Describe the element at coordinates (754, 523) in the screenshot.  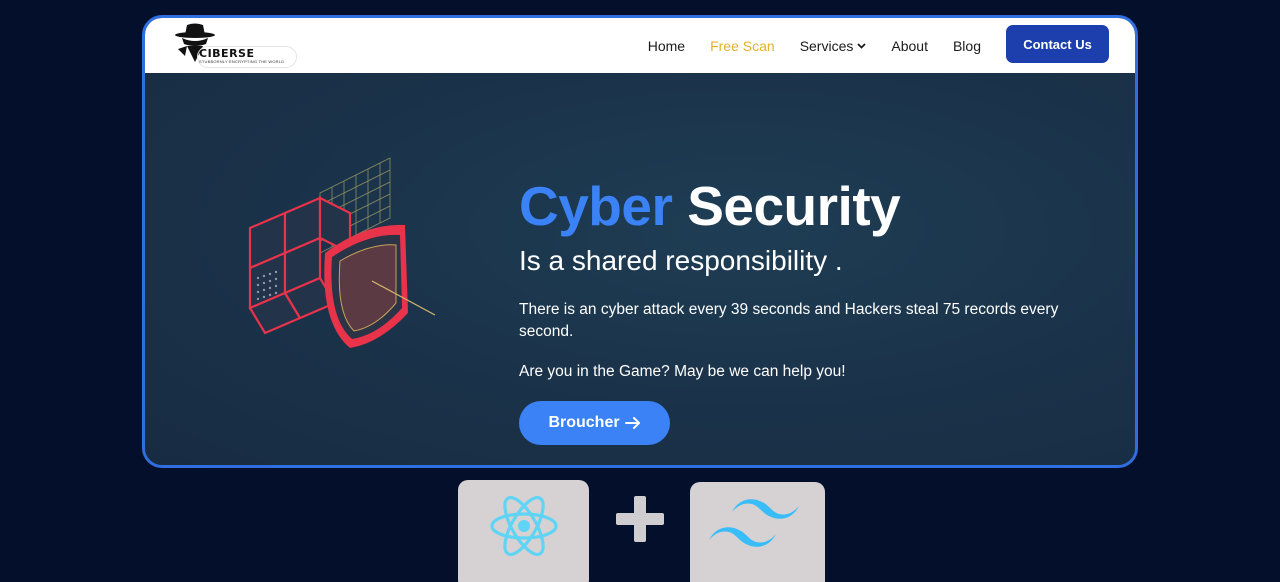
I see `tailwind-logo-icon` at that location.